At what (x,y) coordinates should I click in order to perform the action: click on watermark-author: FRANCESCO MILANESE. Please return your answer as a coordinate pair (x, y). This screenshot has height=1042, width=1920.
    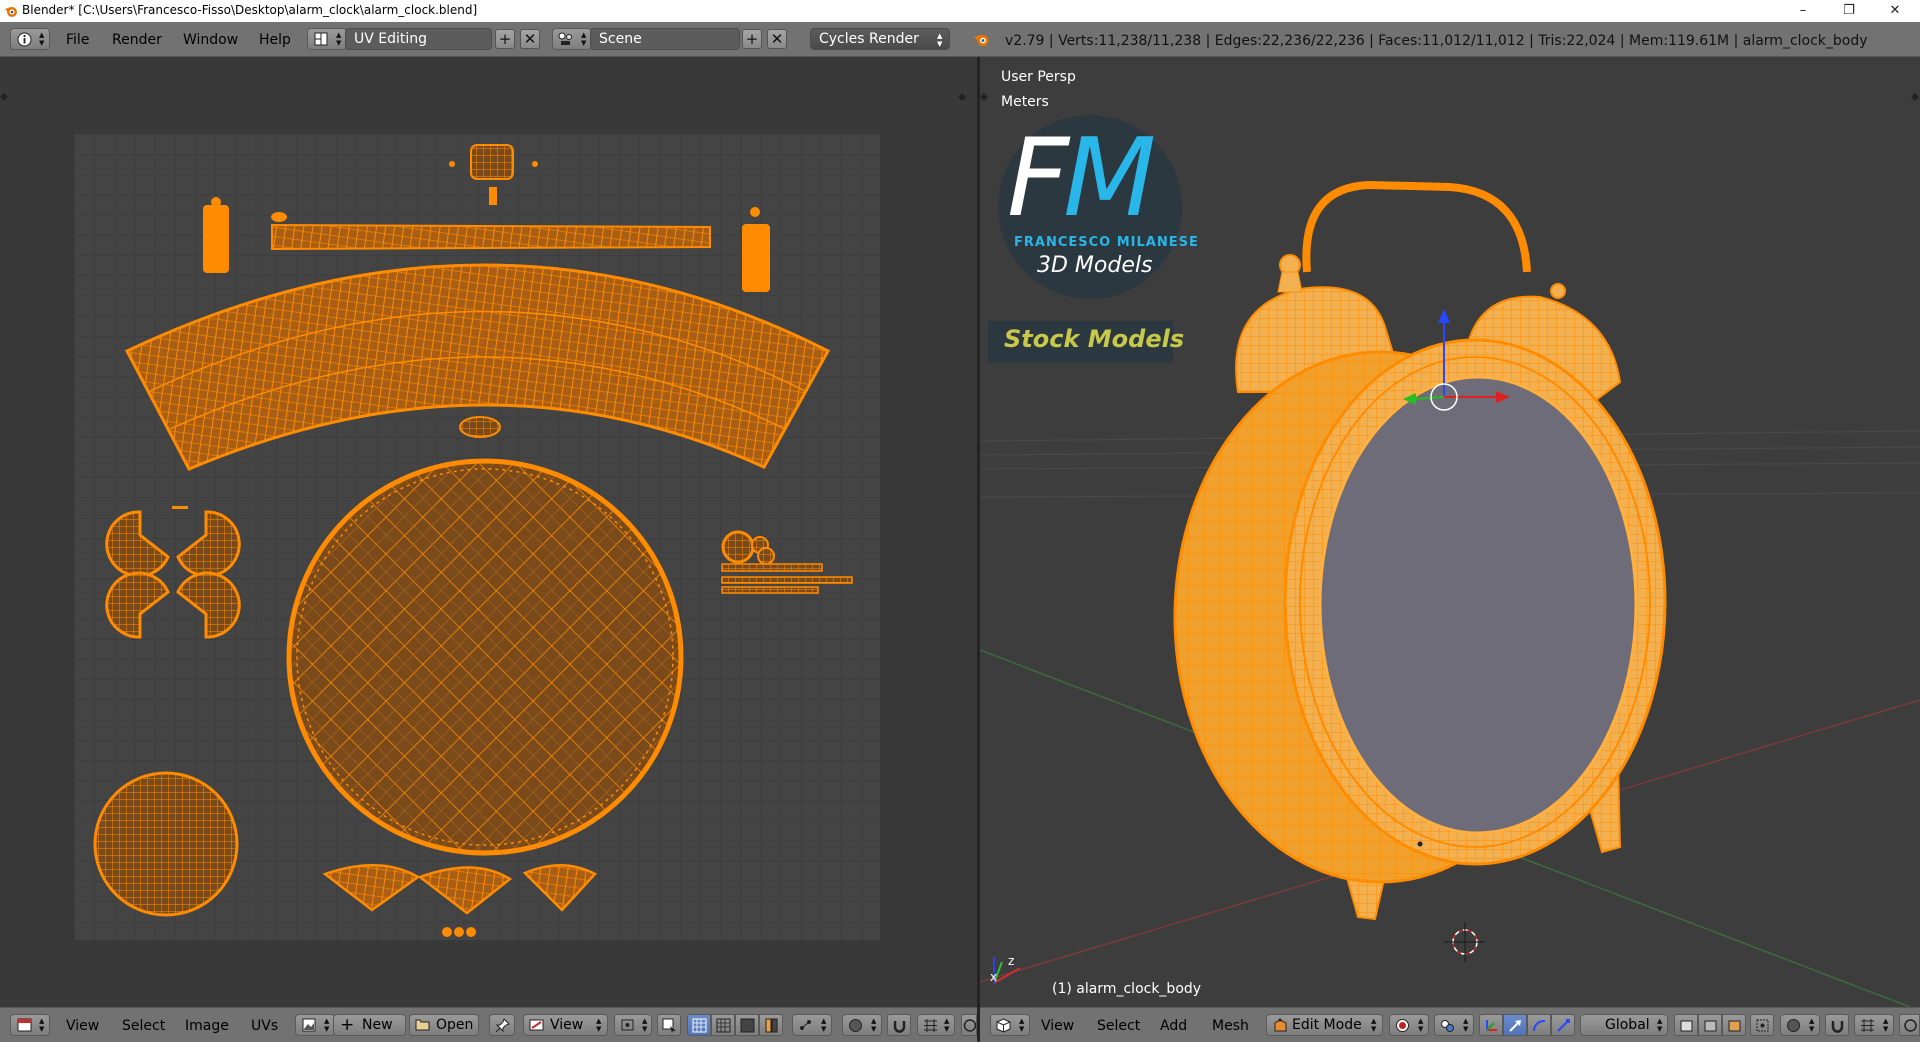
    Looking at the image, I should click on (1106, 242).